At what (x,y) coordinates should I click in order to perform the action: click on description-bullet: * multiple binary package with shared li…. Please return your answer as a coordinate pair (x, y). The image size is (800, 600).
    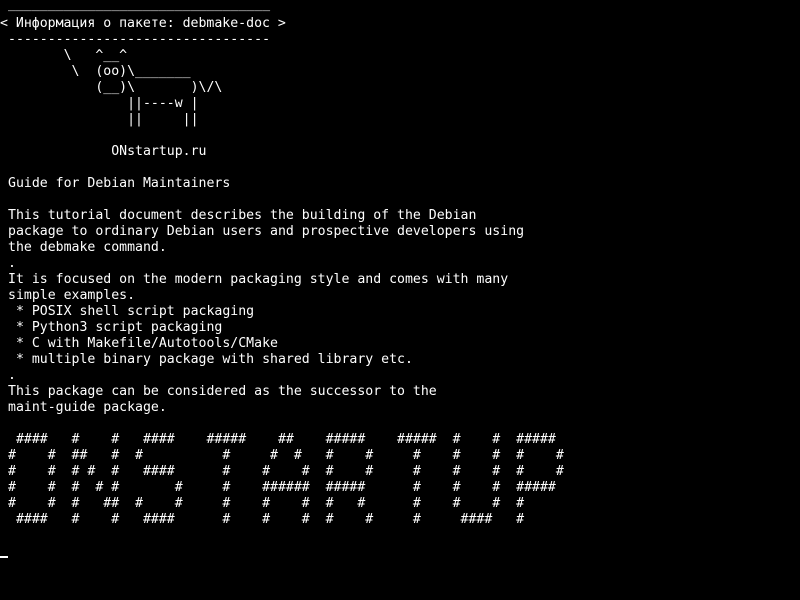
    Looking at the image, I should click on (210, 359).